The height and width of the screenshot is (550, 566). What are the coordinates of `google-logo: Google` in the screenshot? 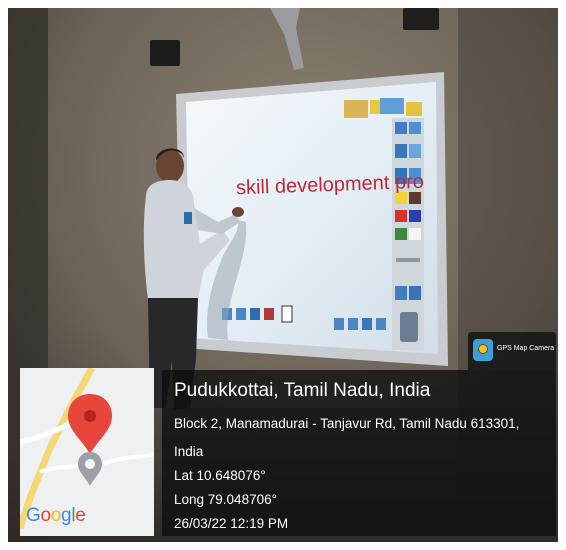 It's located at (56, 516).